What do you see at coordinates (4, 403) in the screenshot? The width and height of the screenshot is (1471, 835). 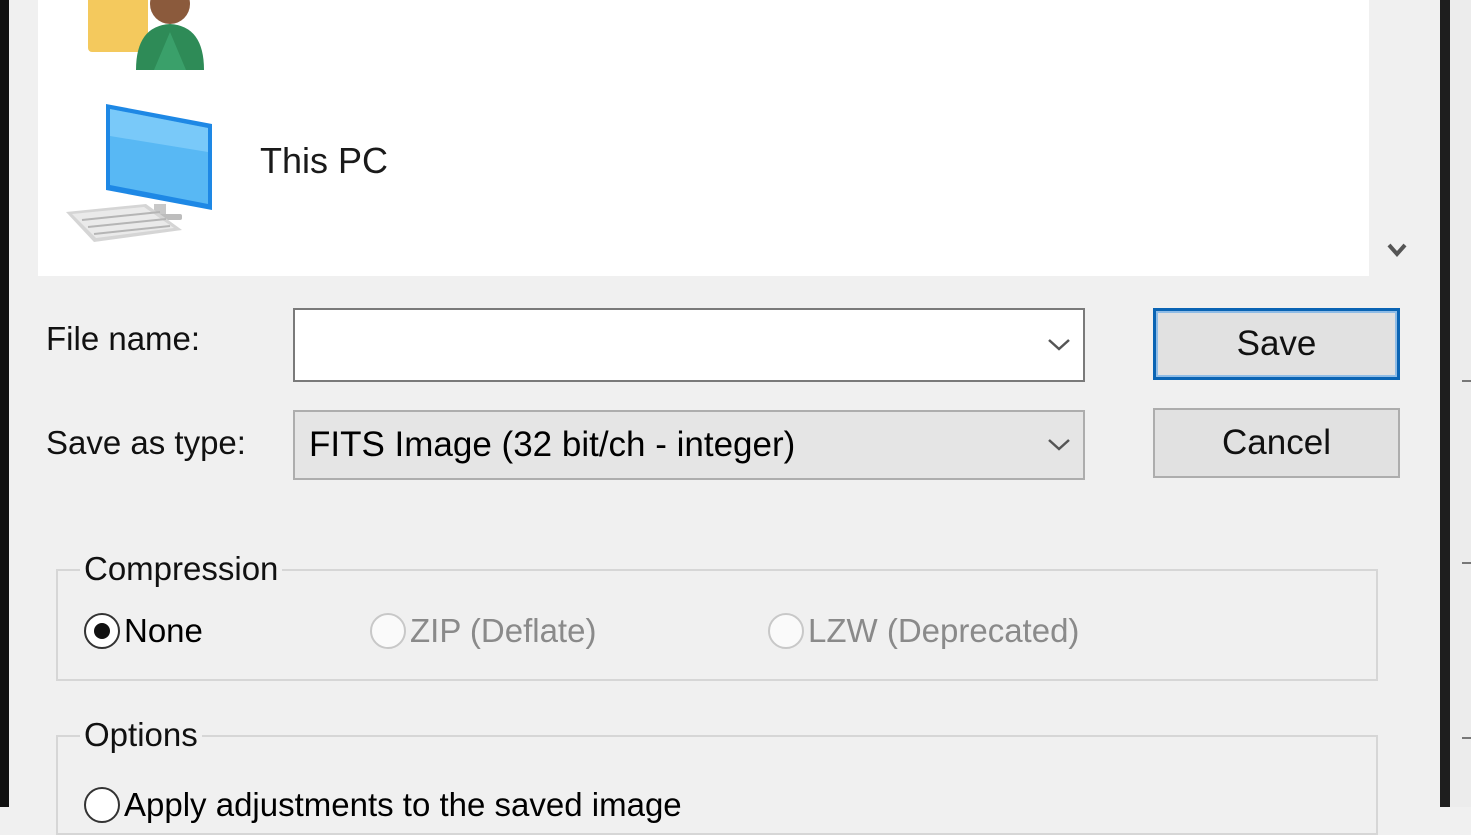 I see `window-left-border` at bounding box center [4, 403].